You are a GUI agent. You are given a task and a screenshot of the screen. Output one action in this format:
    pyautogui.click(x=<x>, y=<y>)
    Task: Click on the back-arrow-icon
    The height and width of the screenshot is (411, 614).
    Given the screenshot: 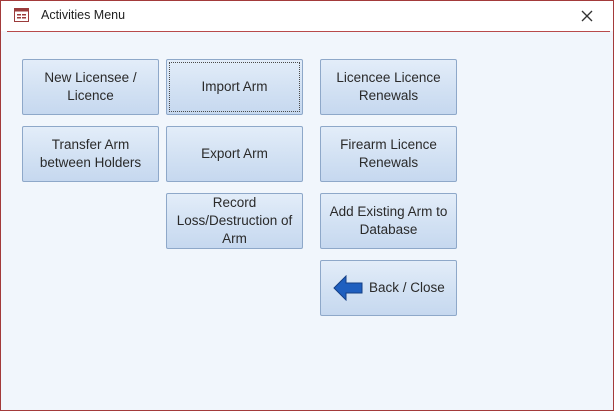 What is the action you would take?
    pyautogui.click(x=348, y=288)
    